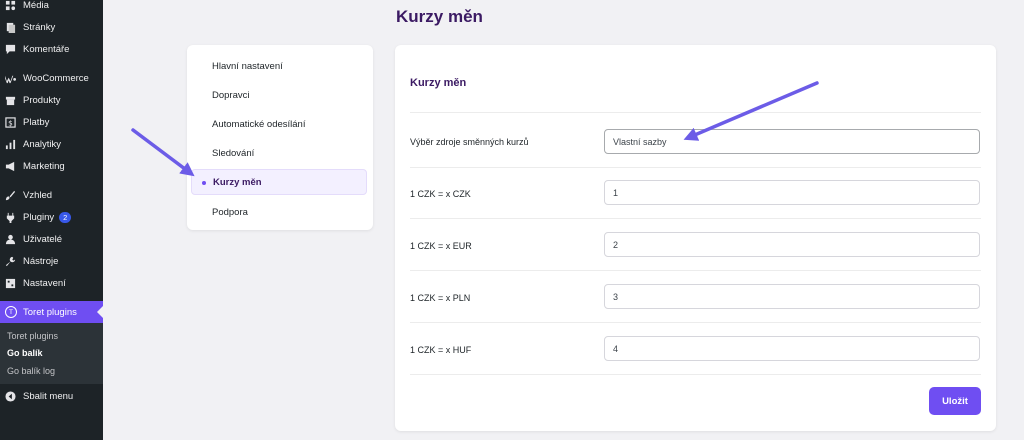 The width and height of the screenshot is (1024, 440). Describe the element at coordinates (39, 27) in the screenshot. I see `sidebar-item-label: Stránky` at that location.